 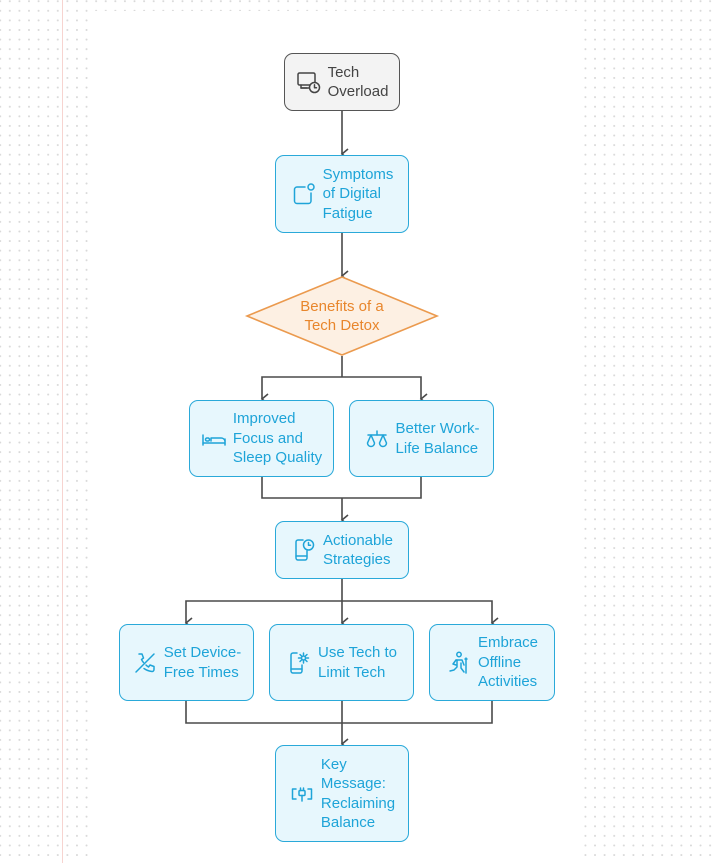 I want to click on node-device-free-times: Set Device- Free Times, so click(x=186, y=662).